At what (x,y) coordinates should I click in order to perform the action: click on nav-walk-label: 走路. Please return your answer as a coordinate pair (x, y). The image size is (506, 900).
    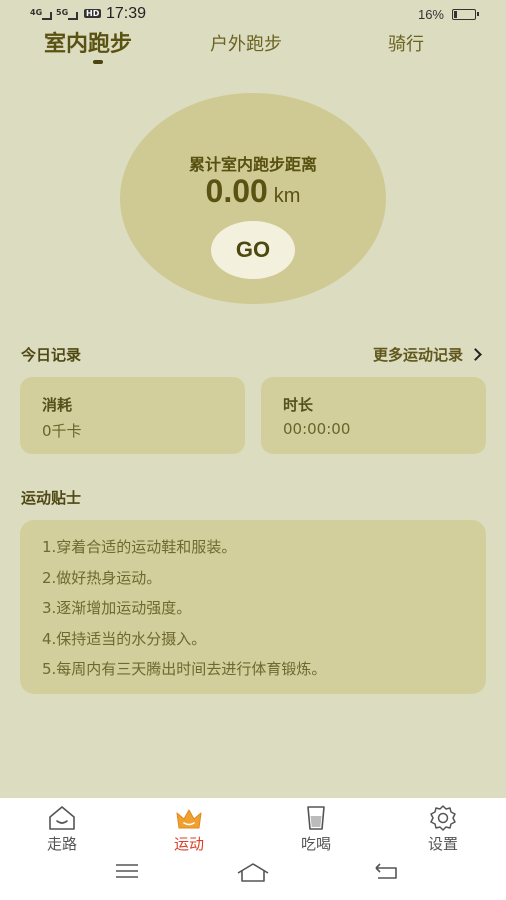
    Looking at the image, I should click on (61, 844).